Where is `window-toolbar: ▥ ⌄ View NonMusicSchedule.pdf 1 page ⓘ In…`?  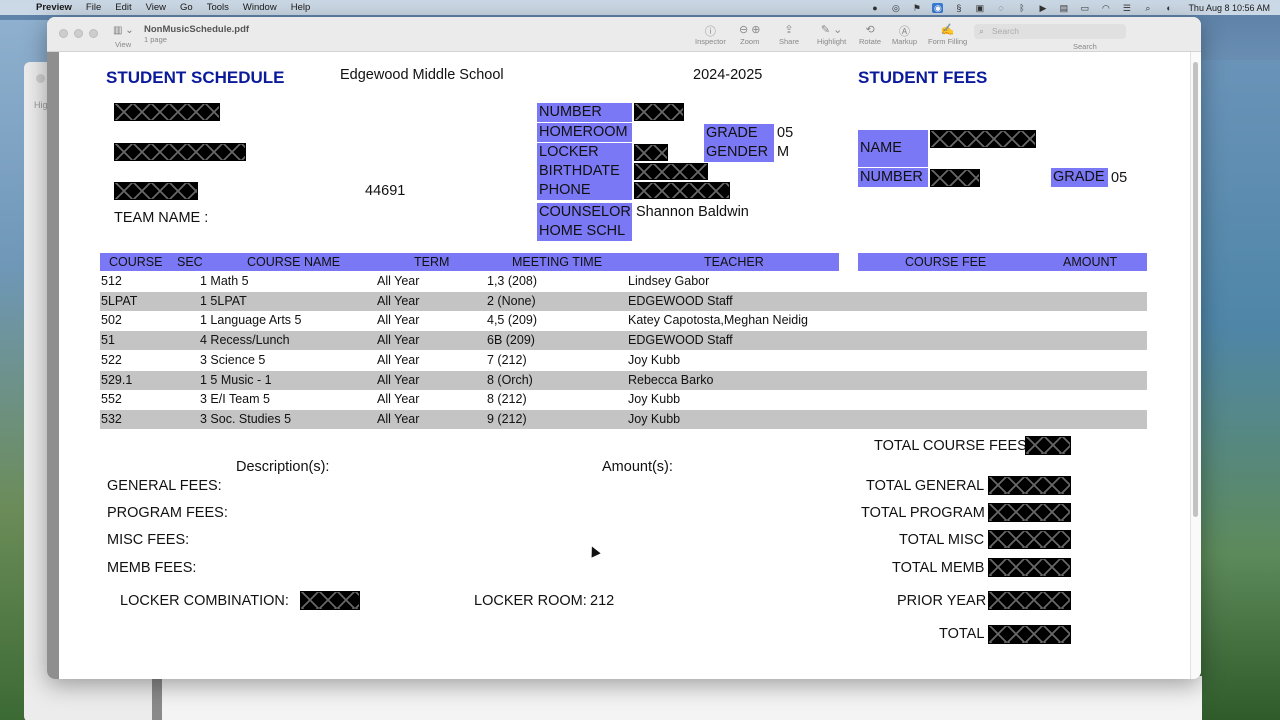
window-toolbar: ▥ ⌄ View NonMusicSchedule.pdf 1 page ⓘ In… is located at coordinates (624, 34).